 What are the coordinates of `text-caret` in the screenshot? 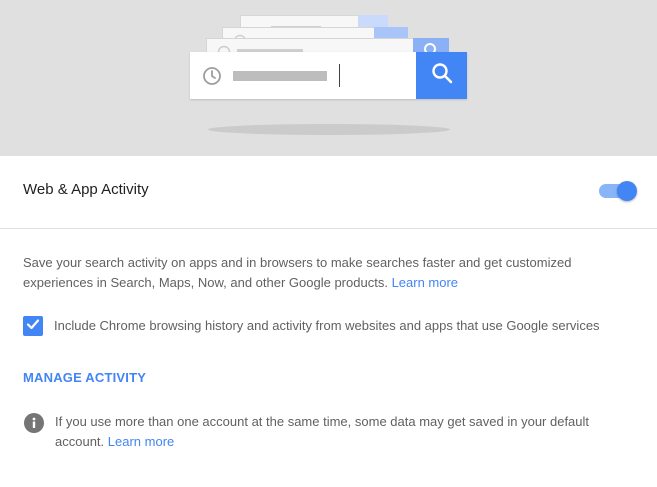 It's located at (339, 75).